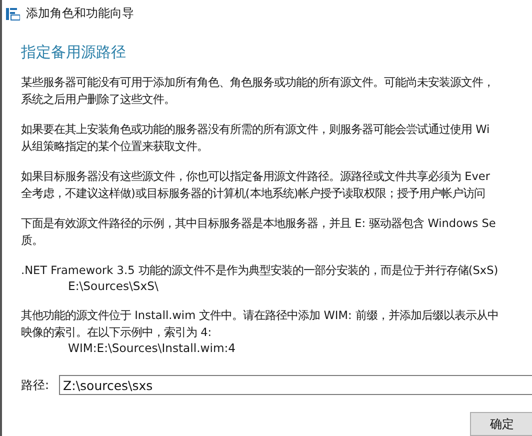 The image size is (532, 436). What do you see at coordinates (258, 83) in the screenshot?
I see `paragraph-line: 某些服务器可能没有可用于添加所有角色、角色服务或功能的所有源文件。可能尚未安装源文件，` at bounding box center [258, 83].